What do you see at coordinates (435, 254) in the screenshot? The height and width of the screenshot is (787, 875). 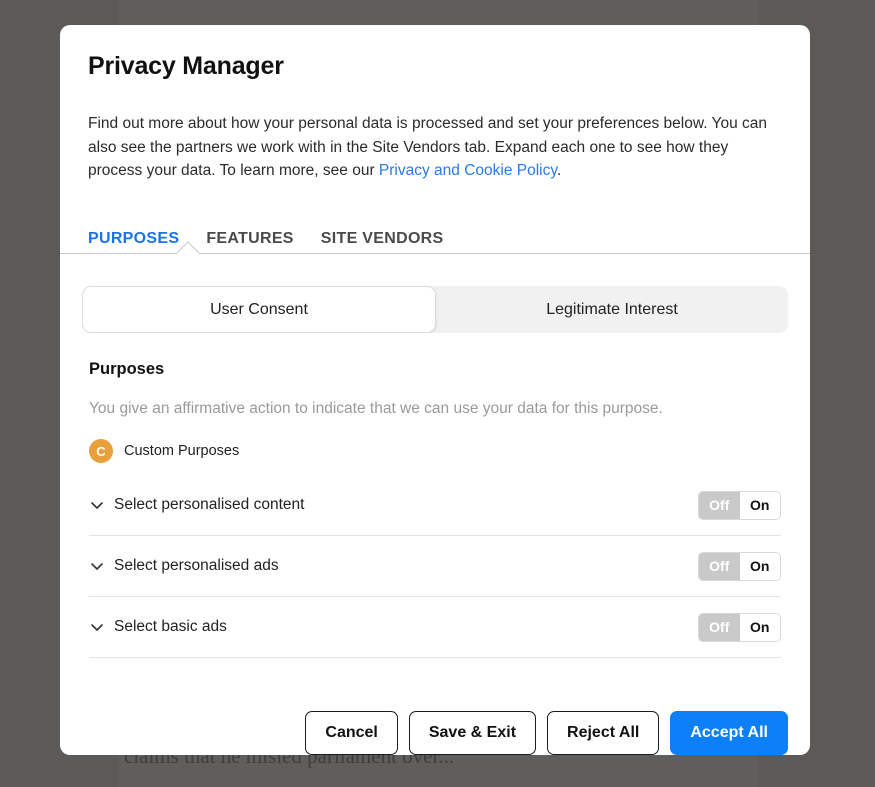 I see `tabs-divider` at bounding box center [435, 254].